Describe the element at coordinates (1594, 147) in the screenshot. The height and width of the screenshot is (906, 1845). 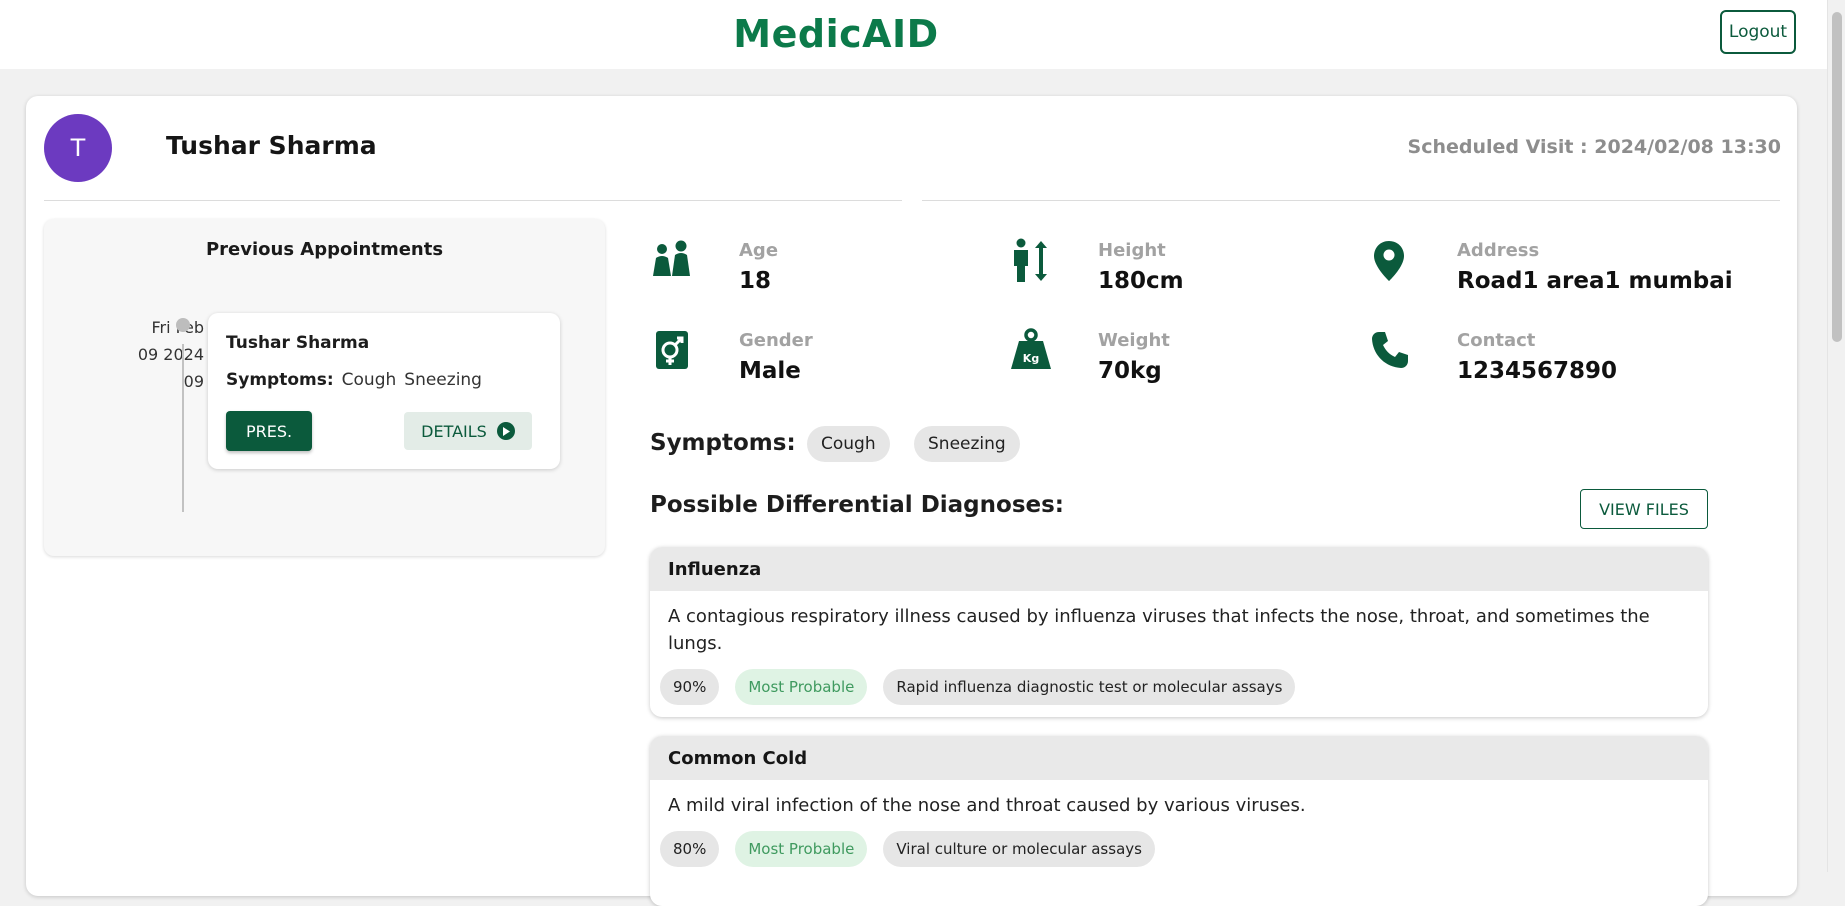
I see `scheduled-visit: Scheduled Visit : 2024/02/08 13:30` at that location.